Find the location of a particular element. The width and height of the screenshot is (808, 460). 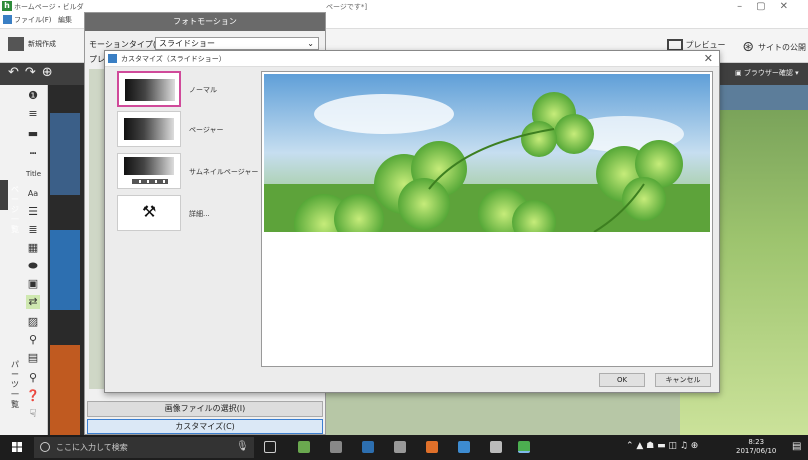

option-thumbnail-pager: サムネイルページャー is located at coordinates (187, 173).